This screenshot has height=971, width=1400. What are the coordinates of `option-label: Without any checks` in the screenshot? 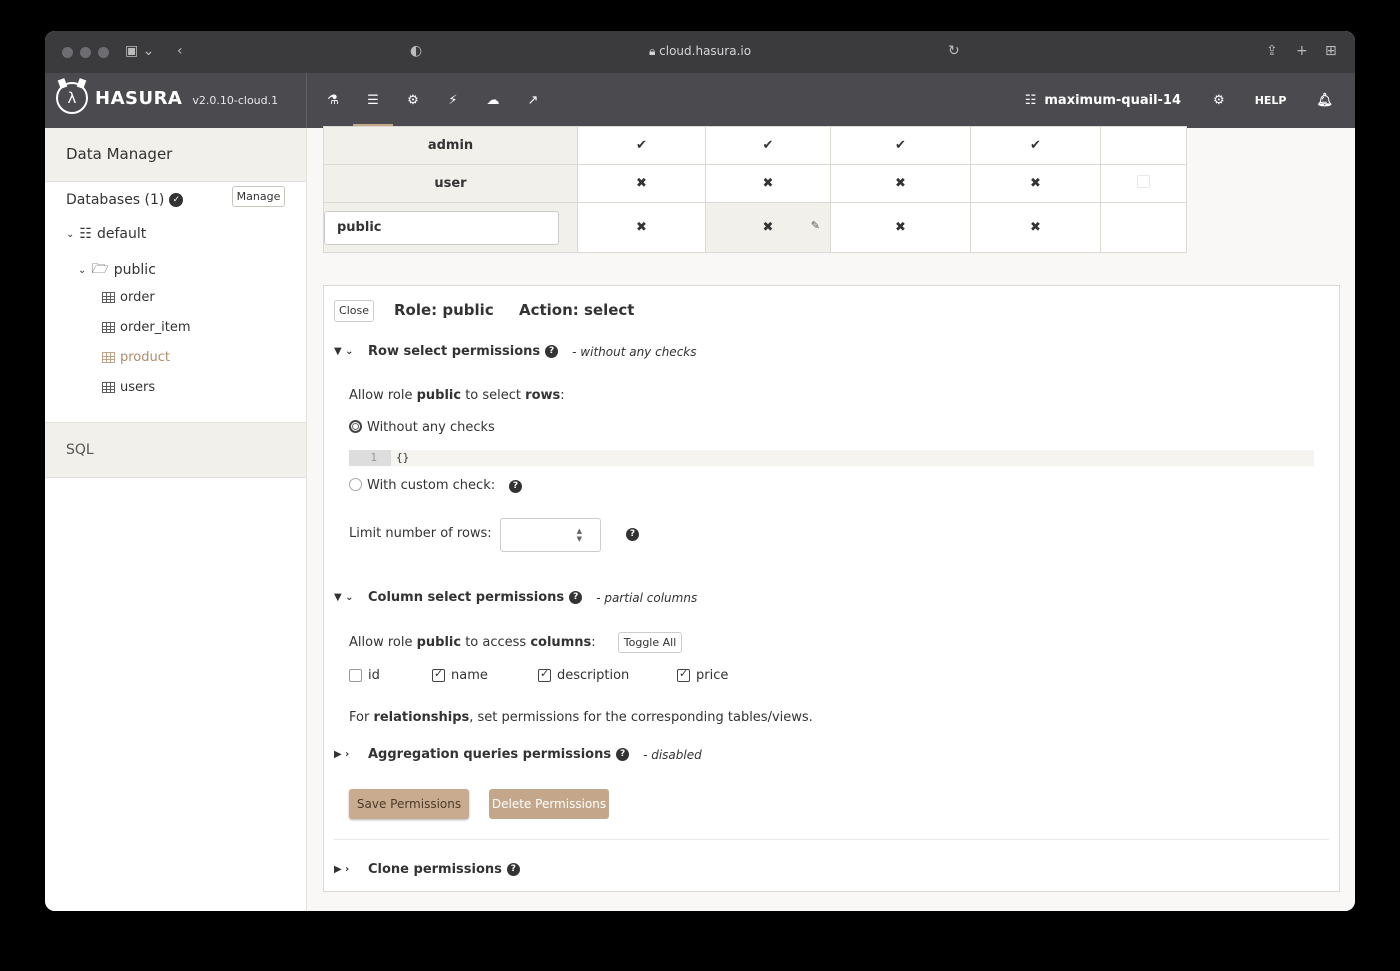 It's located at (431, 427).